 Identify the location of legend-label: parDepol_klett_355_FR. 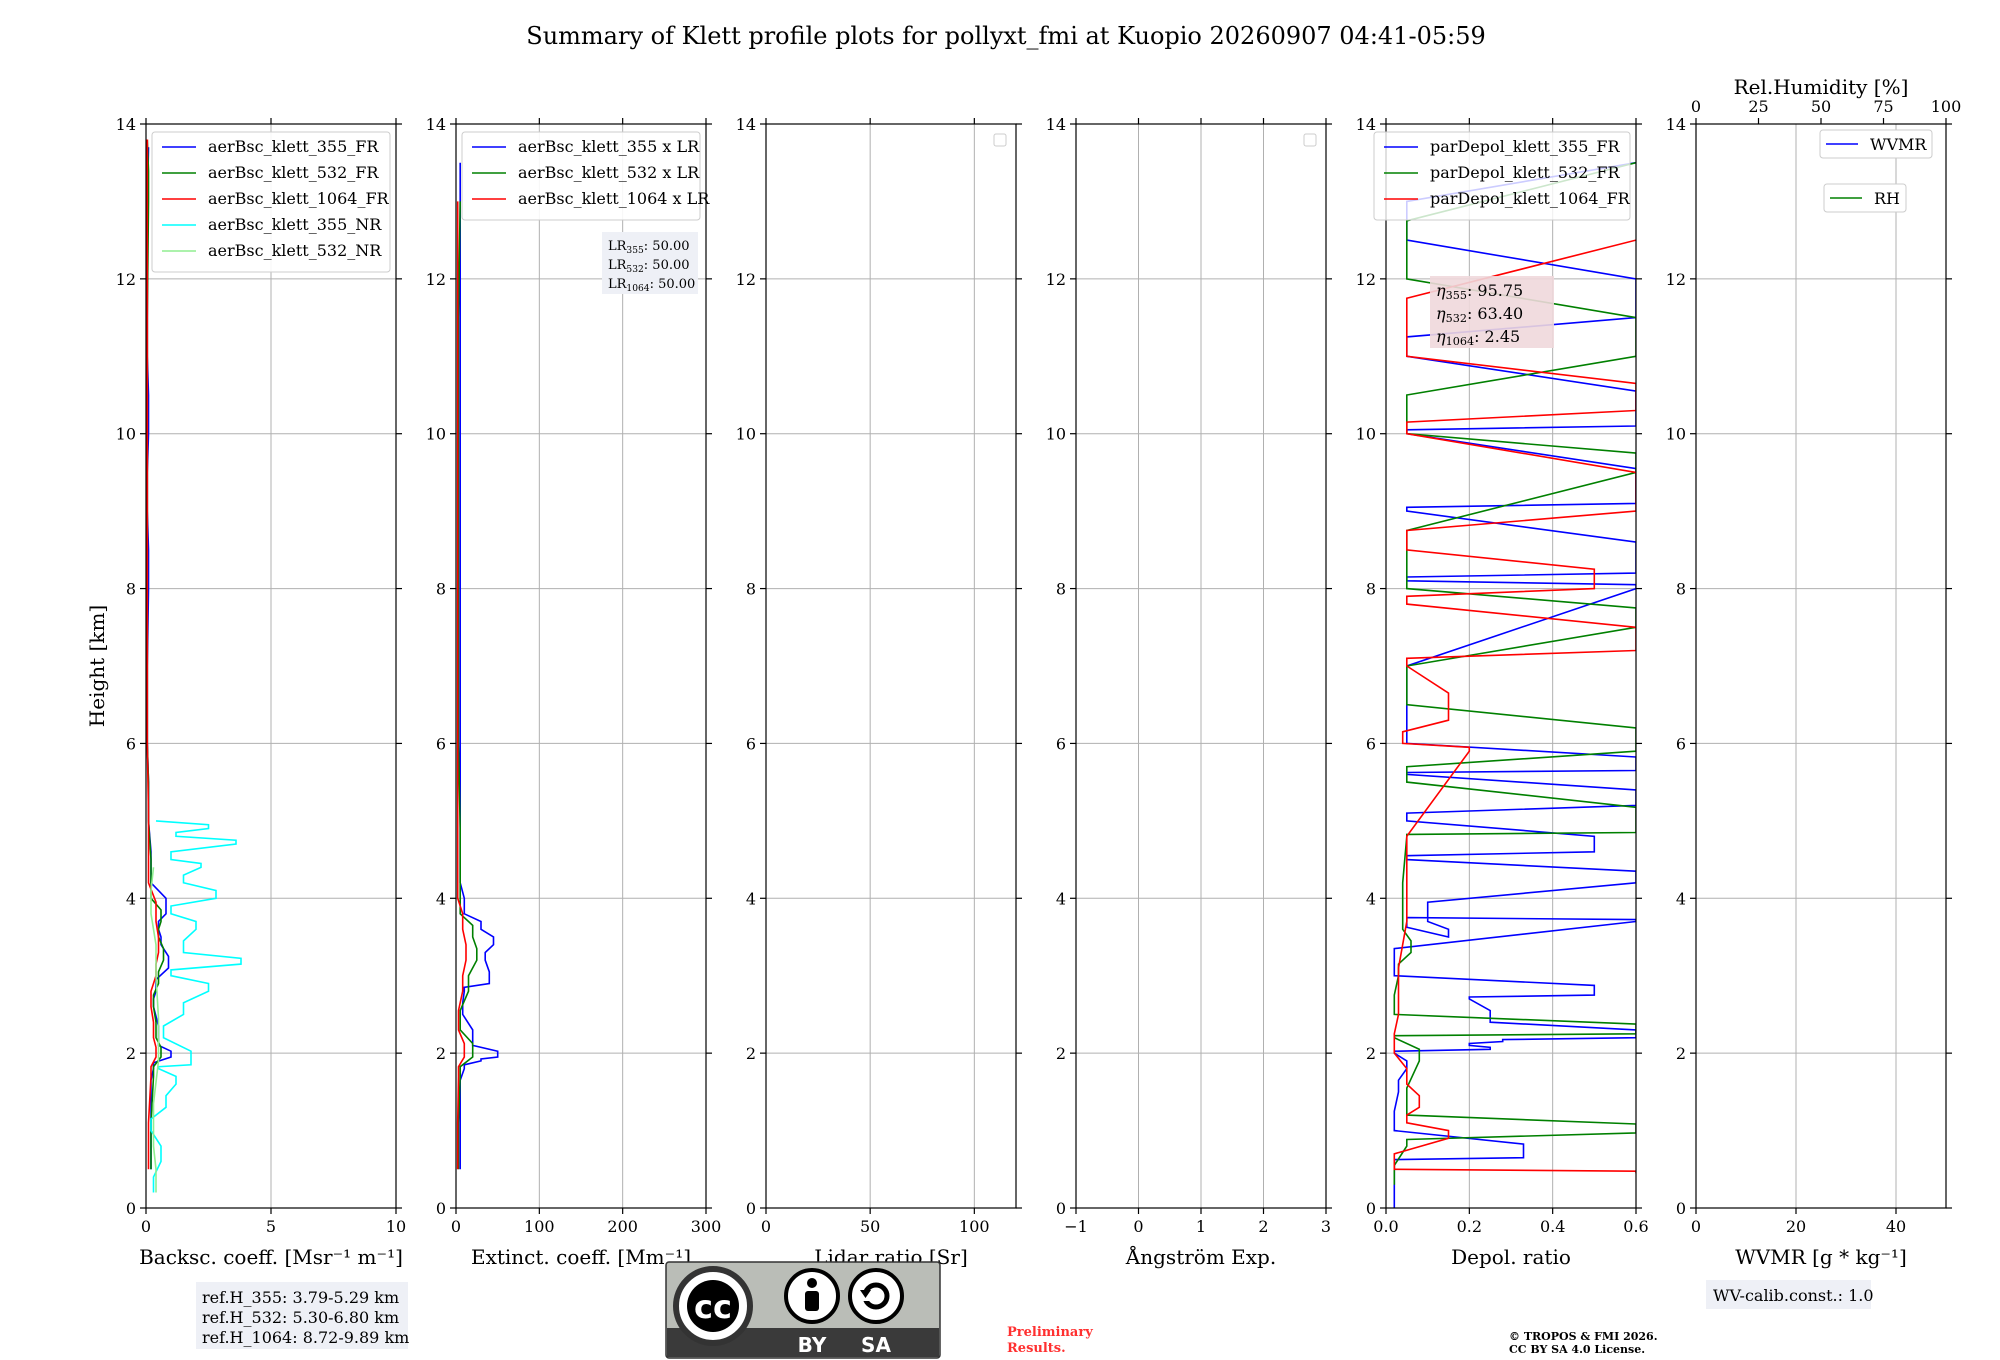
(1525, 146).